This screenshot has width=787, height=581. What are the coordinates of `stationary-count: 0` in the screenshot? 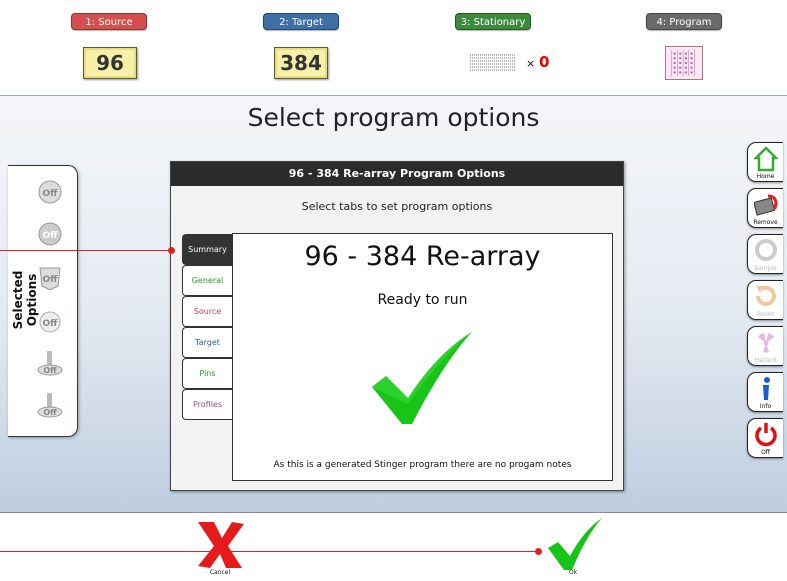 It's located at (544, 62).